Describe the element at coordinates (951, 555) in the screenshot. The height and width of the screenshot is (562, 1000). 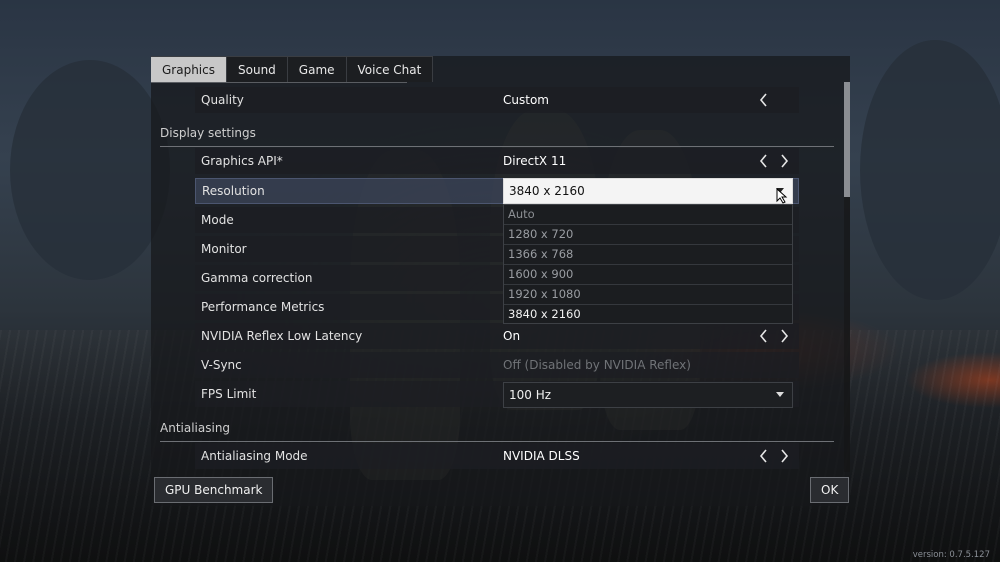
I see `version-label: version: 0.7.5.127` at that location.